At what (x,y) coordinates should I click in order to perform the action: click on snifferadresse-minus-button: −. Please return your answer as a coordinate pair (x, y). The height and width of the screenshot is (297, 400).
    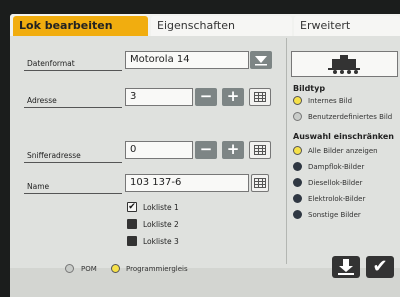
    Looking at the image, I should click on (206, 150).